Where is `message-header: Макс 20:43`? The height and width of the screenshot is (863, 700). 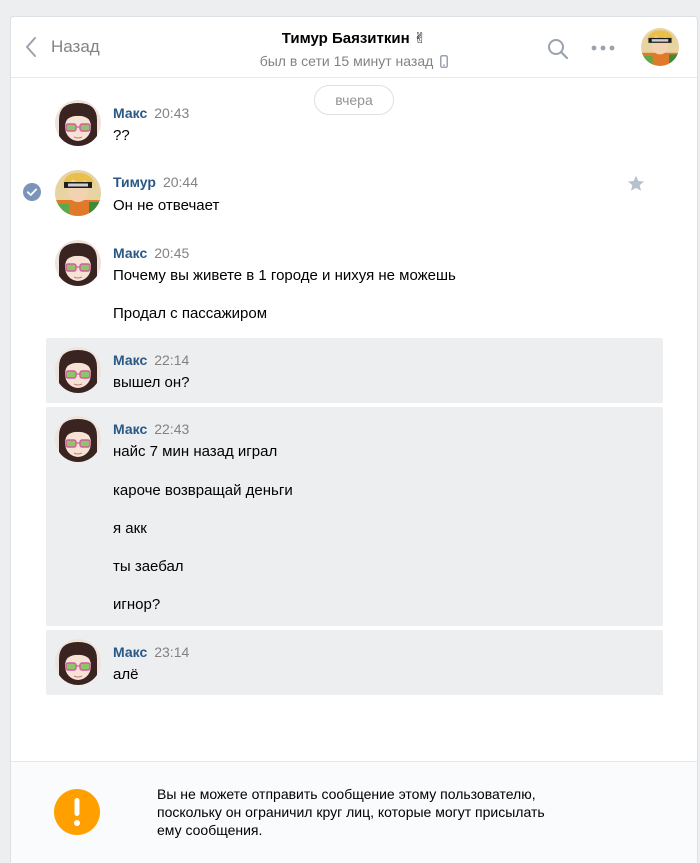 message-header: Макс 20:43 is located at coordinates (151, 113).